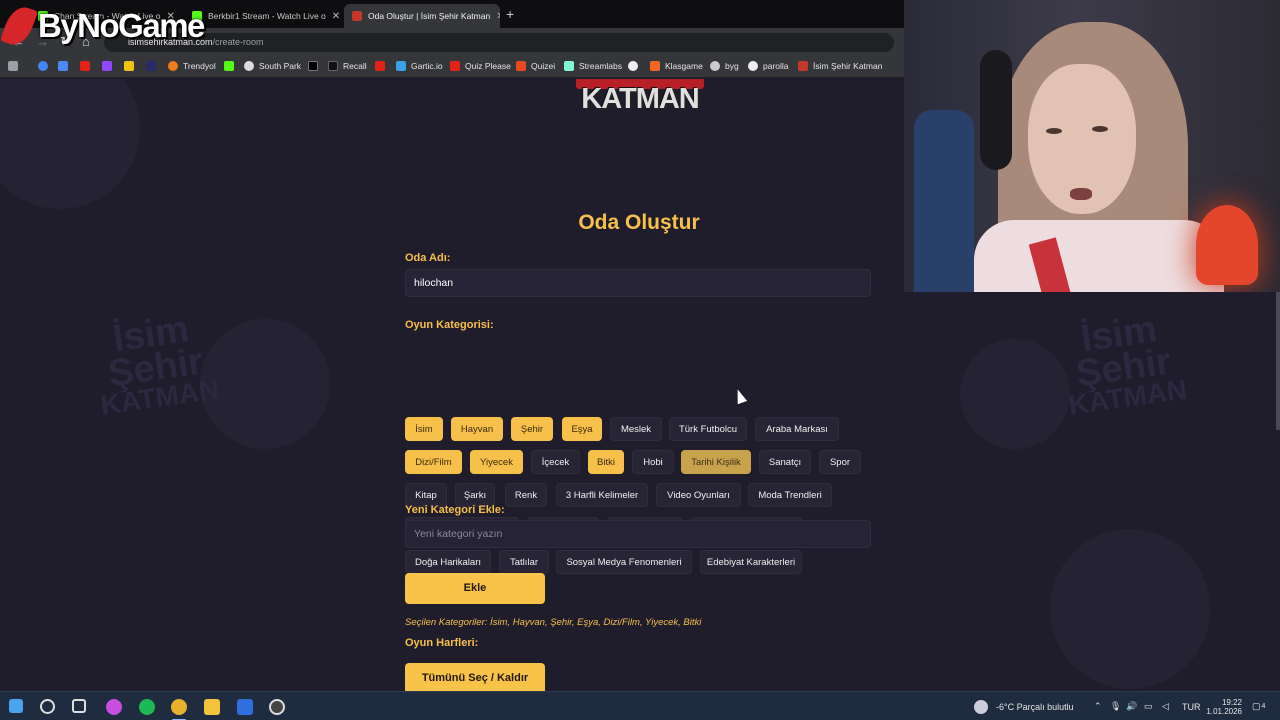  What do you see at coordinates (1098, 706) in the screenshot?
I see `tray-chevron-icon: ⌃` at bounding box center [1098, 706].